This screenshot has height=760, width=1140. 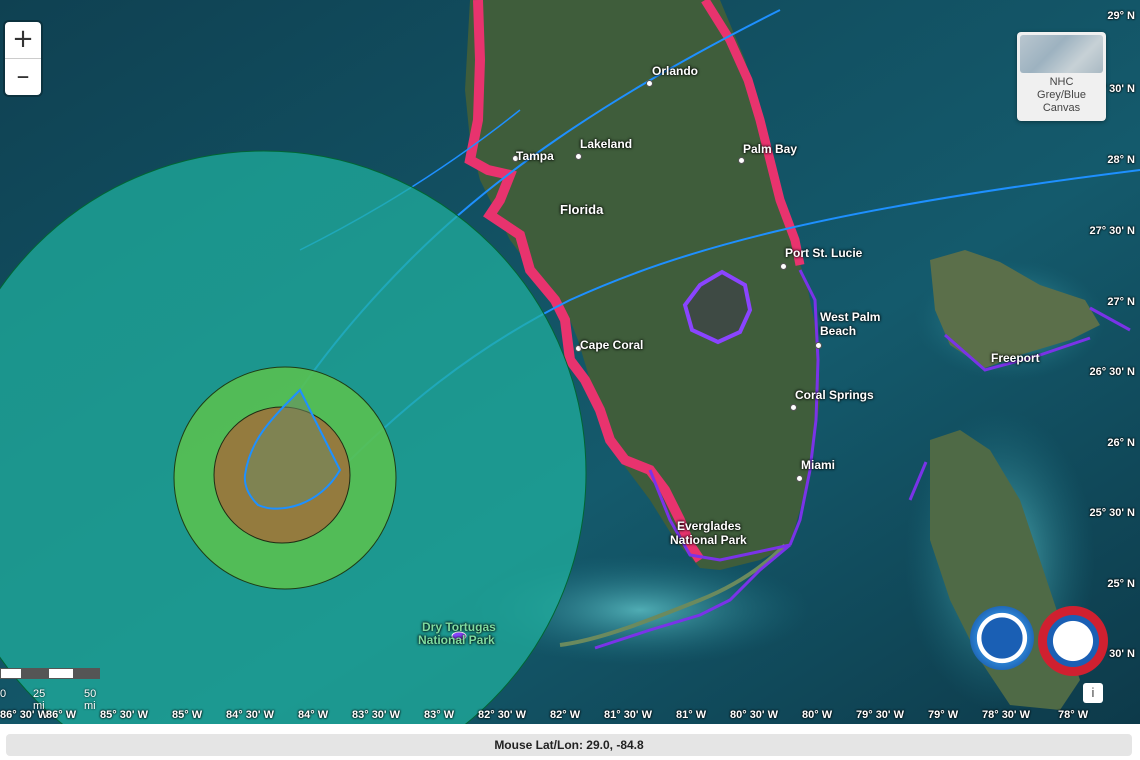 What do you see at coordinates (824, 253) in the screenshot?
I see `city-port-st-lucie: Port St. Lucie` at bounding box center [824, 253].